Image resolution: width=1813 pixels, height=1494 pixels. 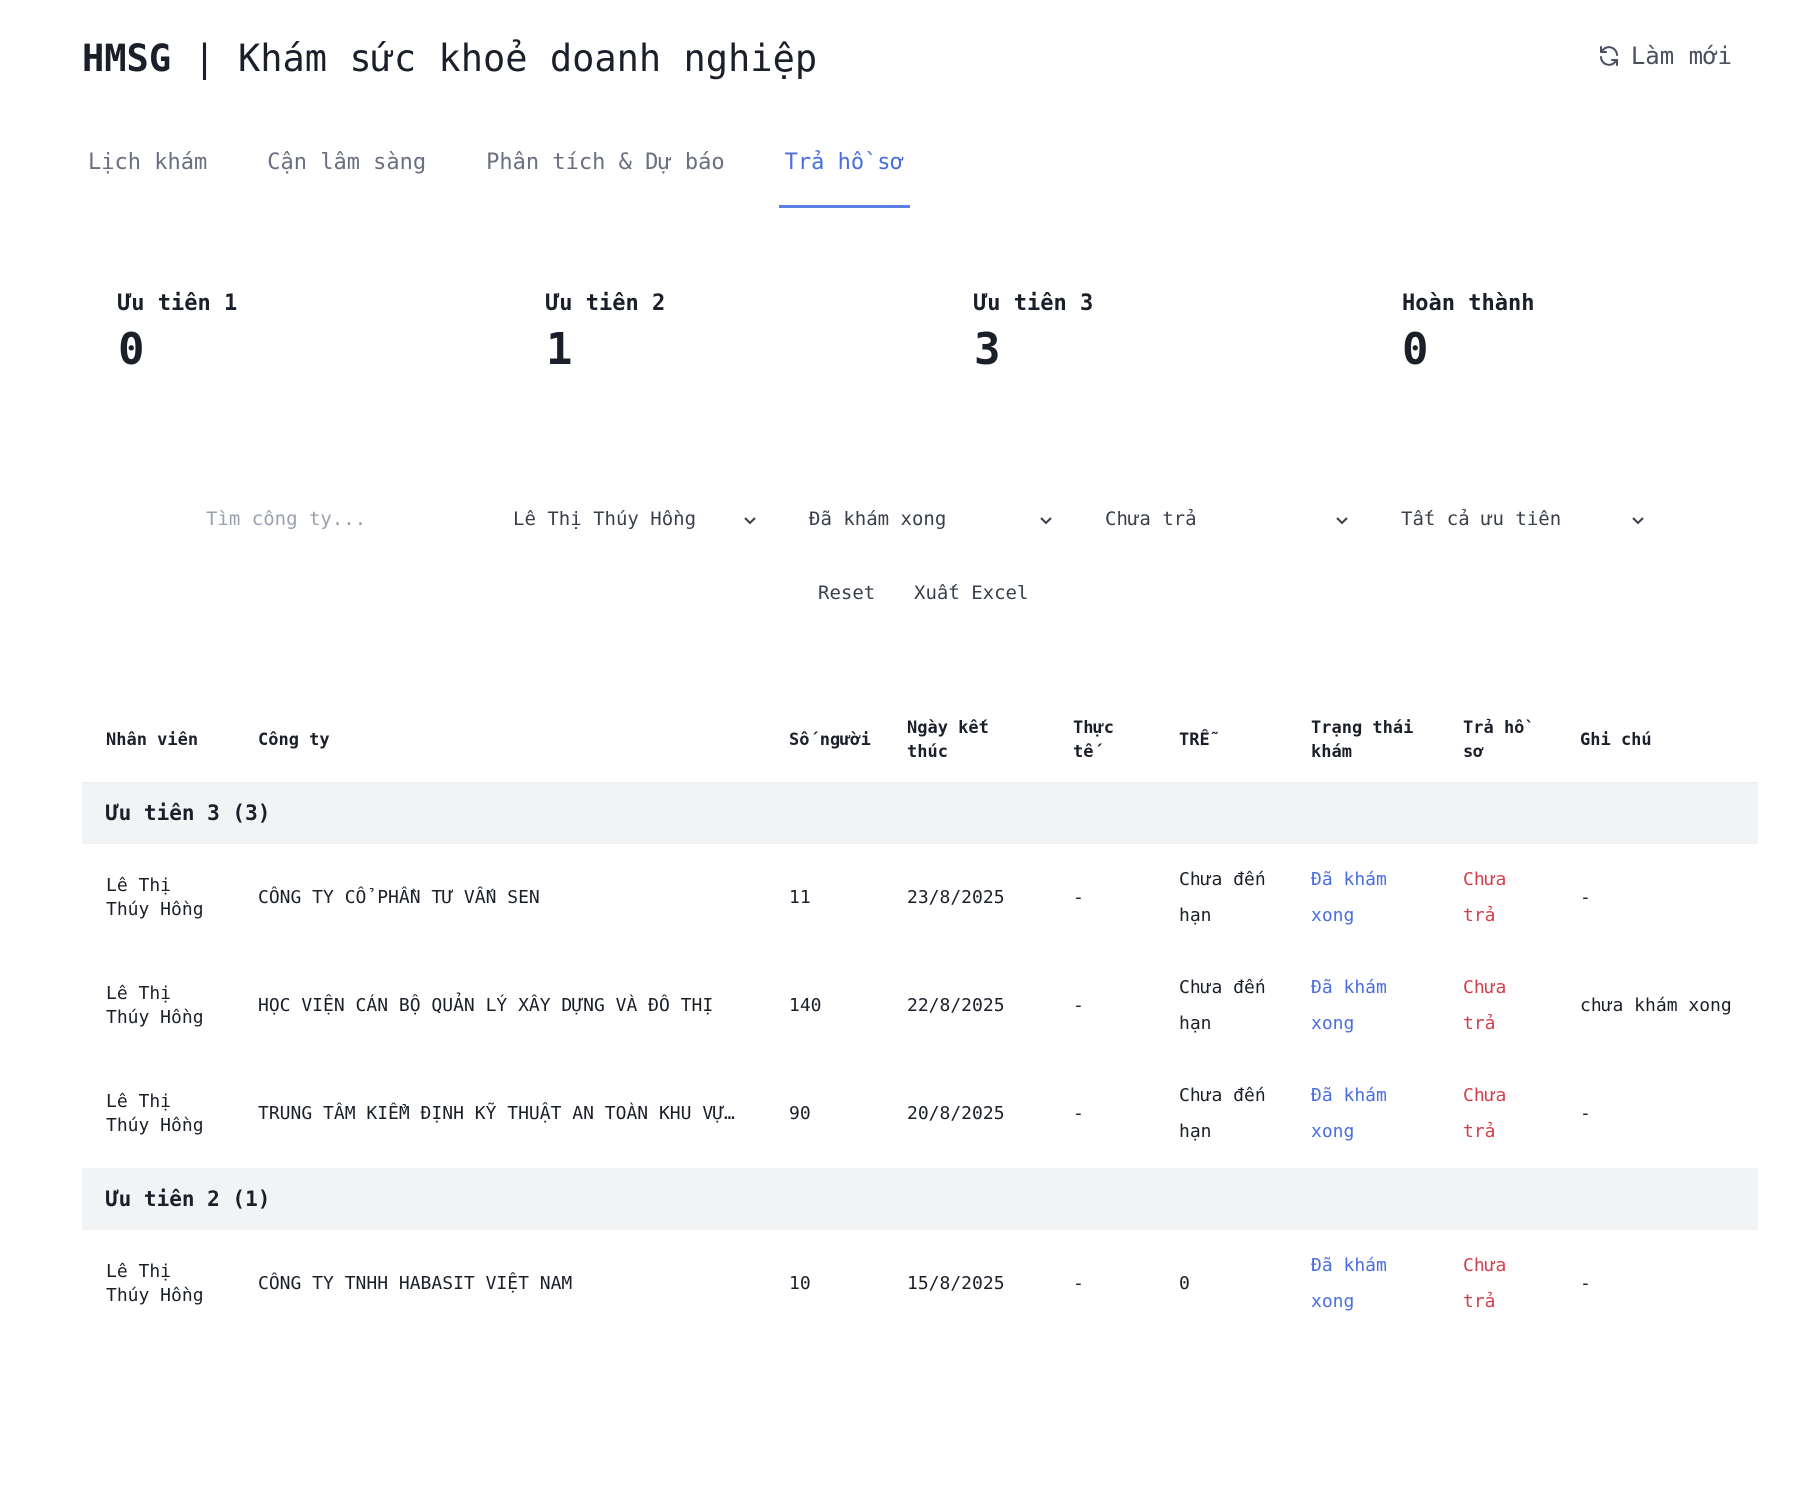 I want to click on stat-label: Hoàn thành, so click(x=1468, y=303).